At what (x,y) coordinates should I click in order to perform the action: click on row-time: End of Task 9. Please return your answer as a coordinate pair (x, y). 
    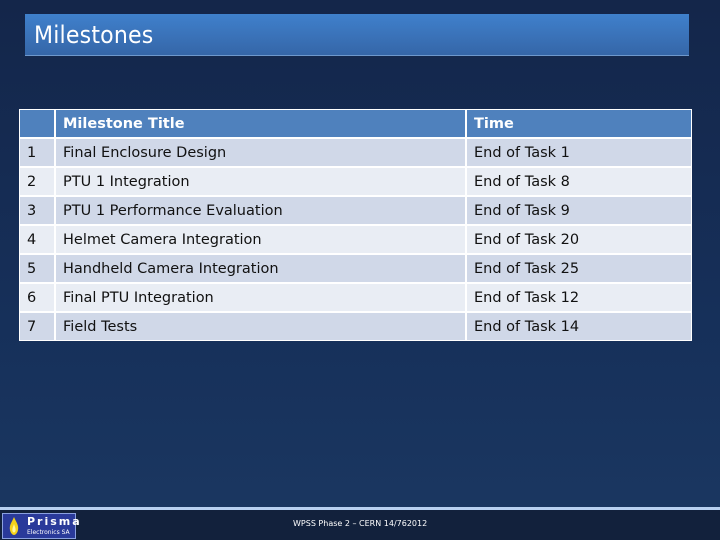
    Looking at the image, I should click on (579, 211).